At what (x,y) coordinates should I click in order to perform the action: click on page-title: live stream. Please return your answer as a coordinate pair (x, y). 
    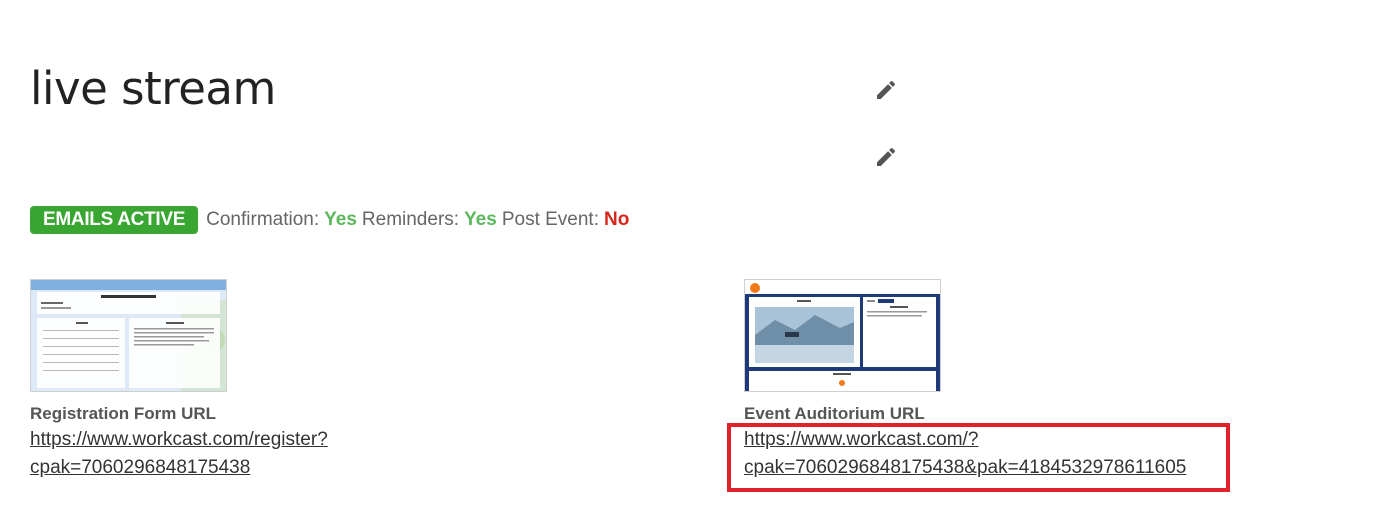
    Looking at the image, I should click on (153, 88).